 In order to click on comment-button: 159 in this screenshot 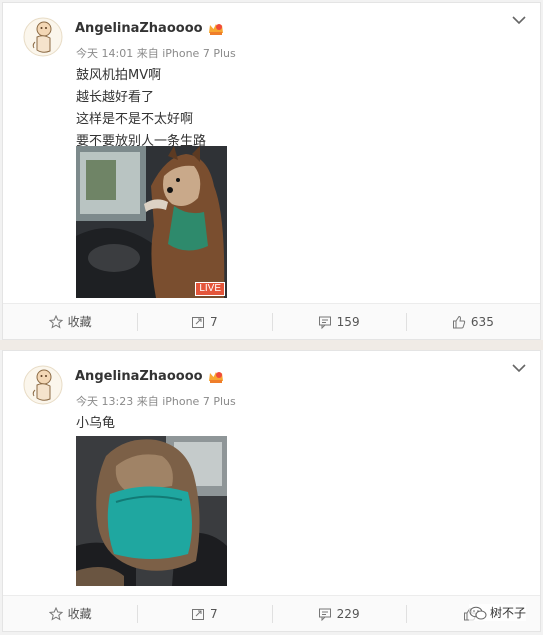, I will do `click(338, 321)`.